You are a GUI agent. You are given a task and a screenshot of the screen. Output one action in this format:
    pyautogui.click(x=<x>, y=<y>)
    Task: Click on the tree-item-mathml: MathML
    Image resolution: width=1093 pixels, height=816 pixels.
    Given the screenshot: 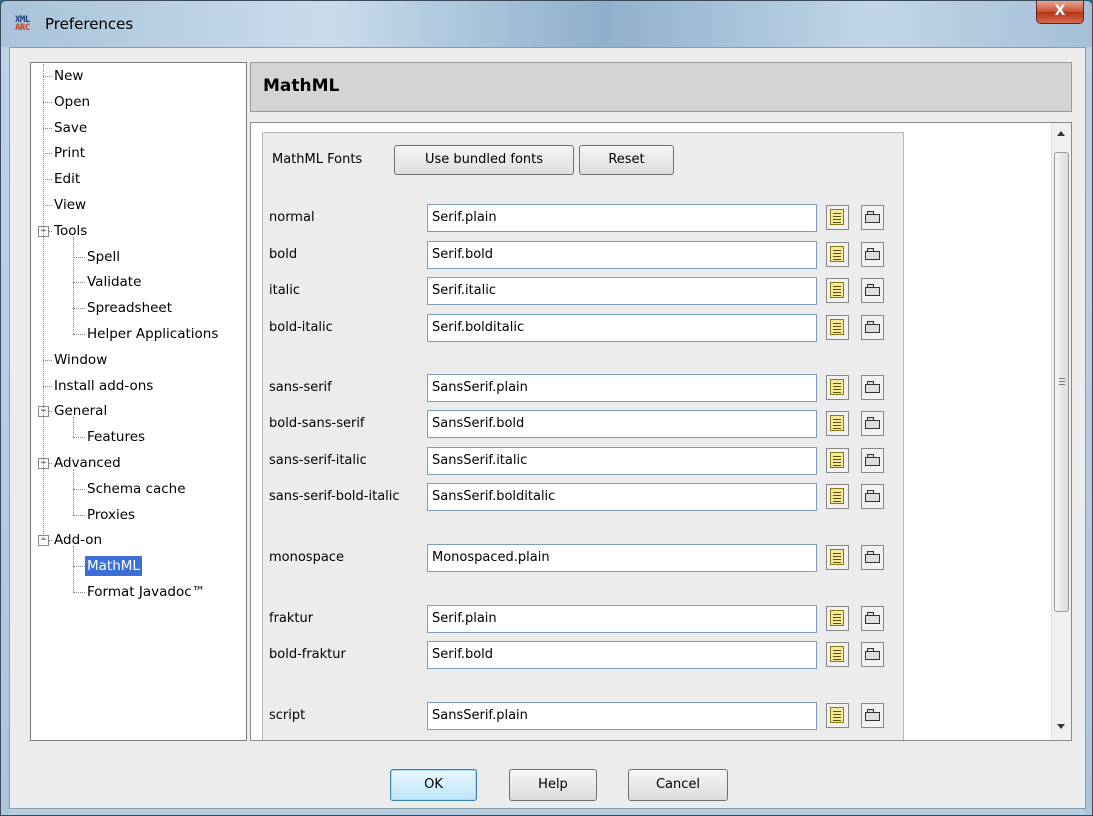 What is the action you would take?
    pyautogui.click(x=113, y=566)
    